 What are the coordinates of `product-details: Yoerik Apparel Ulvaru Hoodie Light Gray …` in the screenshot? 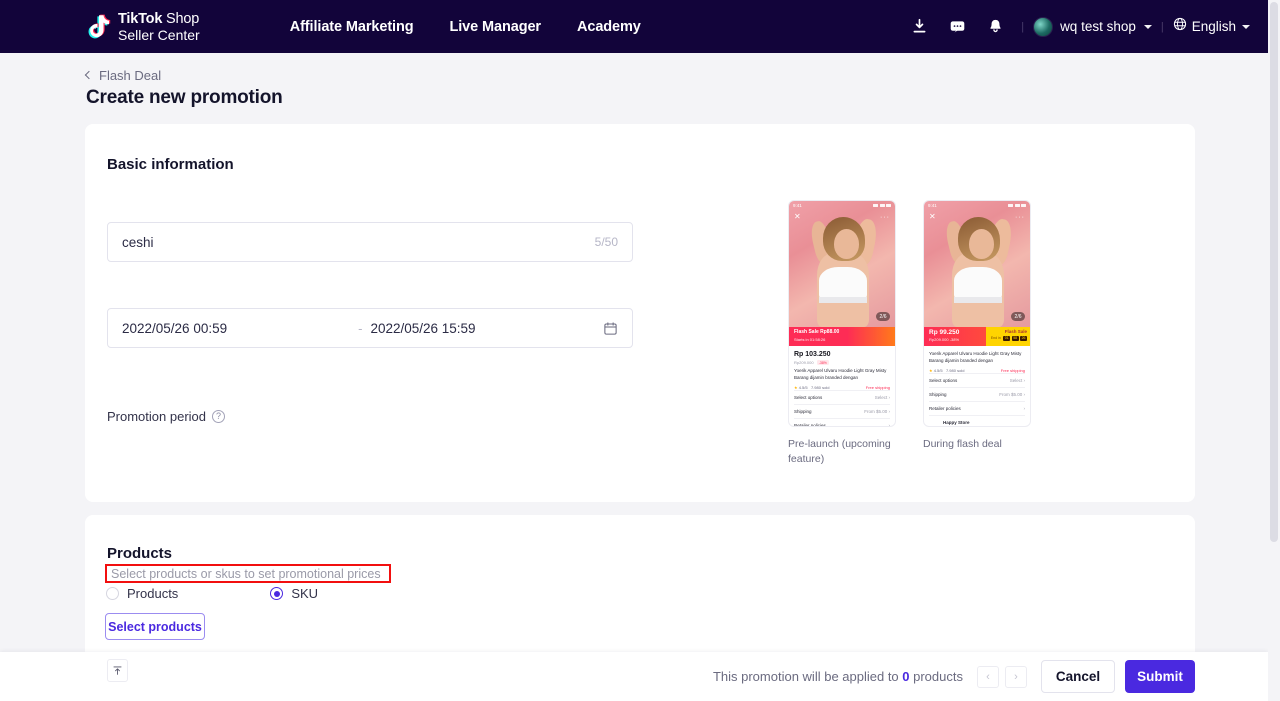 It's located at (977, 386).